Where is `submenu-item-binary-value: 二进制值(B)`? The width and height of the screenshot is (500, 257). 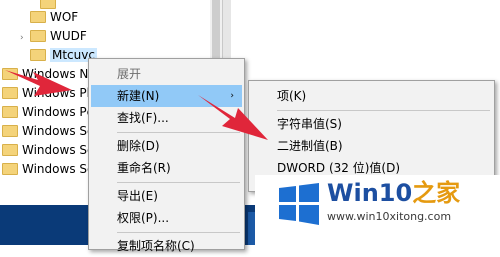
submenu-item-binary-value: 二进制值(B) is located at coordinates (371, 146).